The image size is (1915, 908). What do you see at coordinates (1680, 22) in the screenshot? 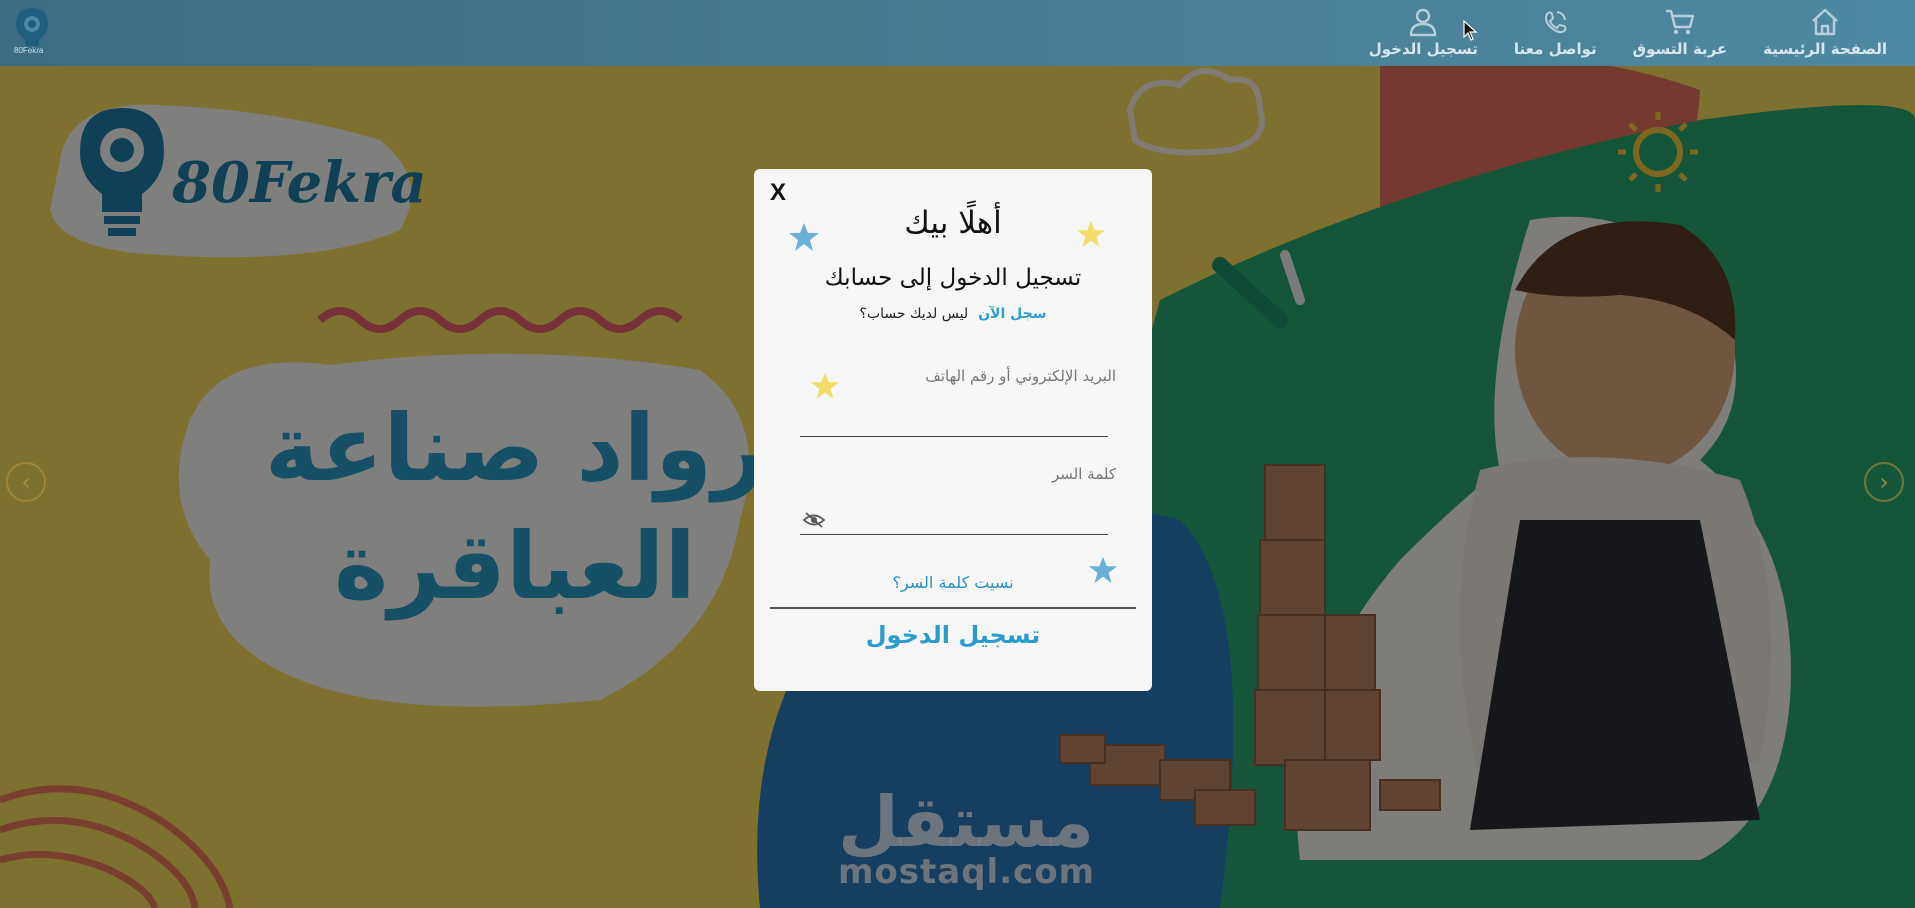
I see `cart-icon` at bounding box center [1680, 22].